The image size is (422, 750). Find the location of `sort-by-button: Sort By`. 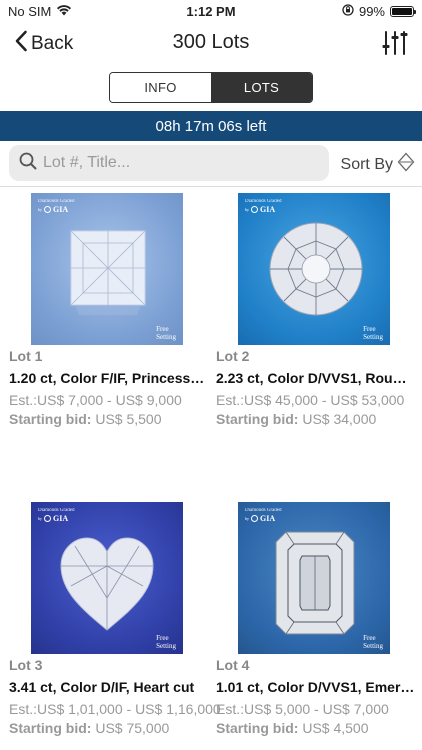

sort-by-button: Sort By is located at coordinates (378, 164).